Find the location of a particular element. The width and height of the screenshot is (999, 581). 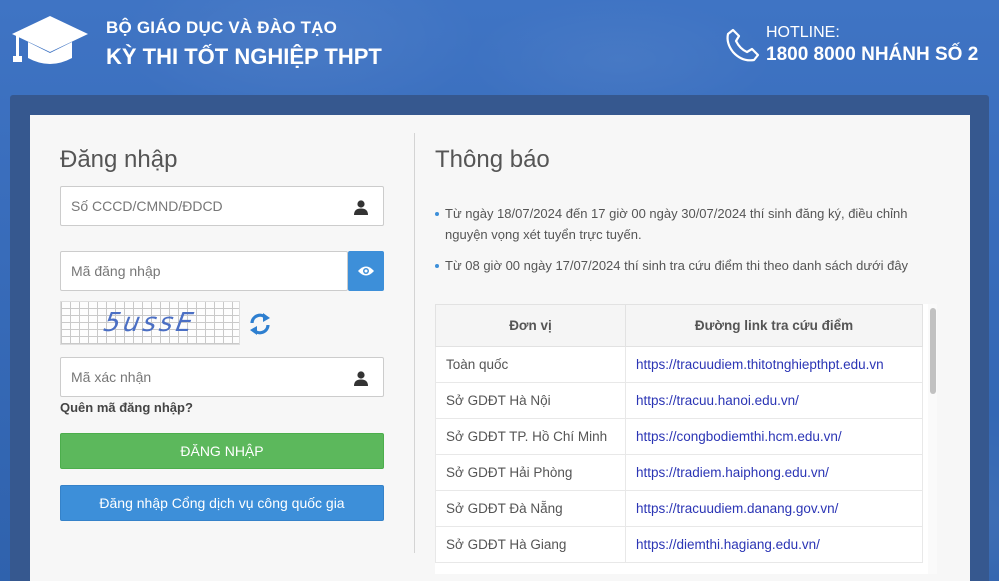

id-number-field is located at coordinates (222, 206).